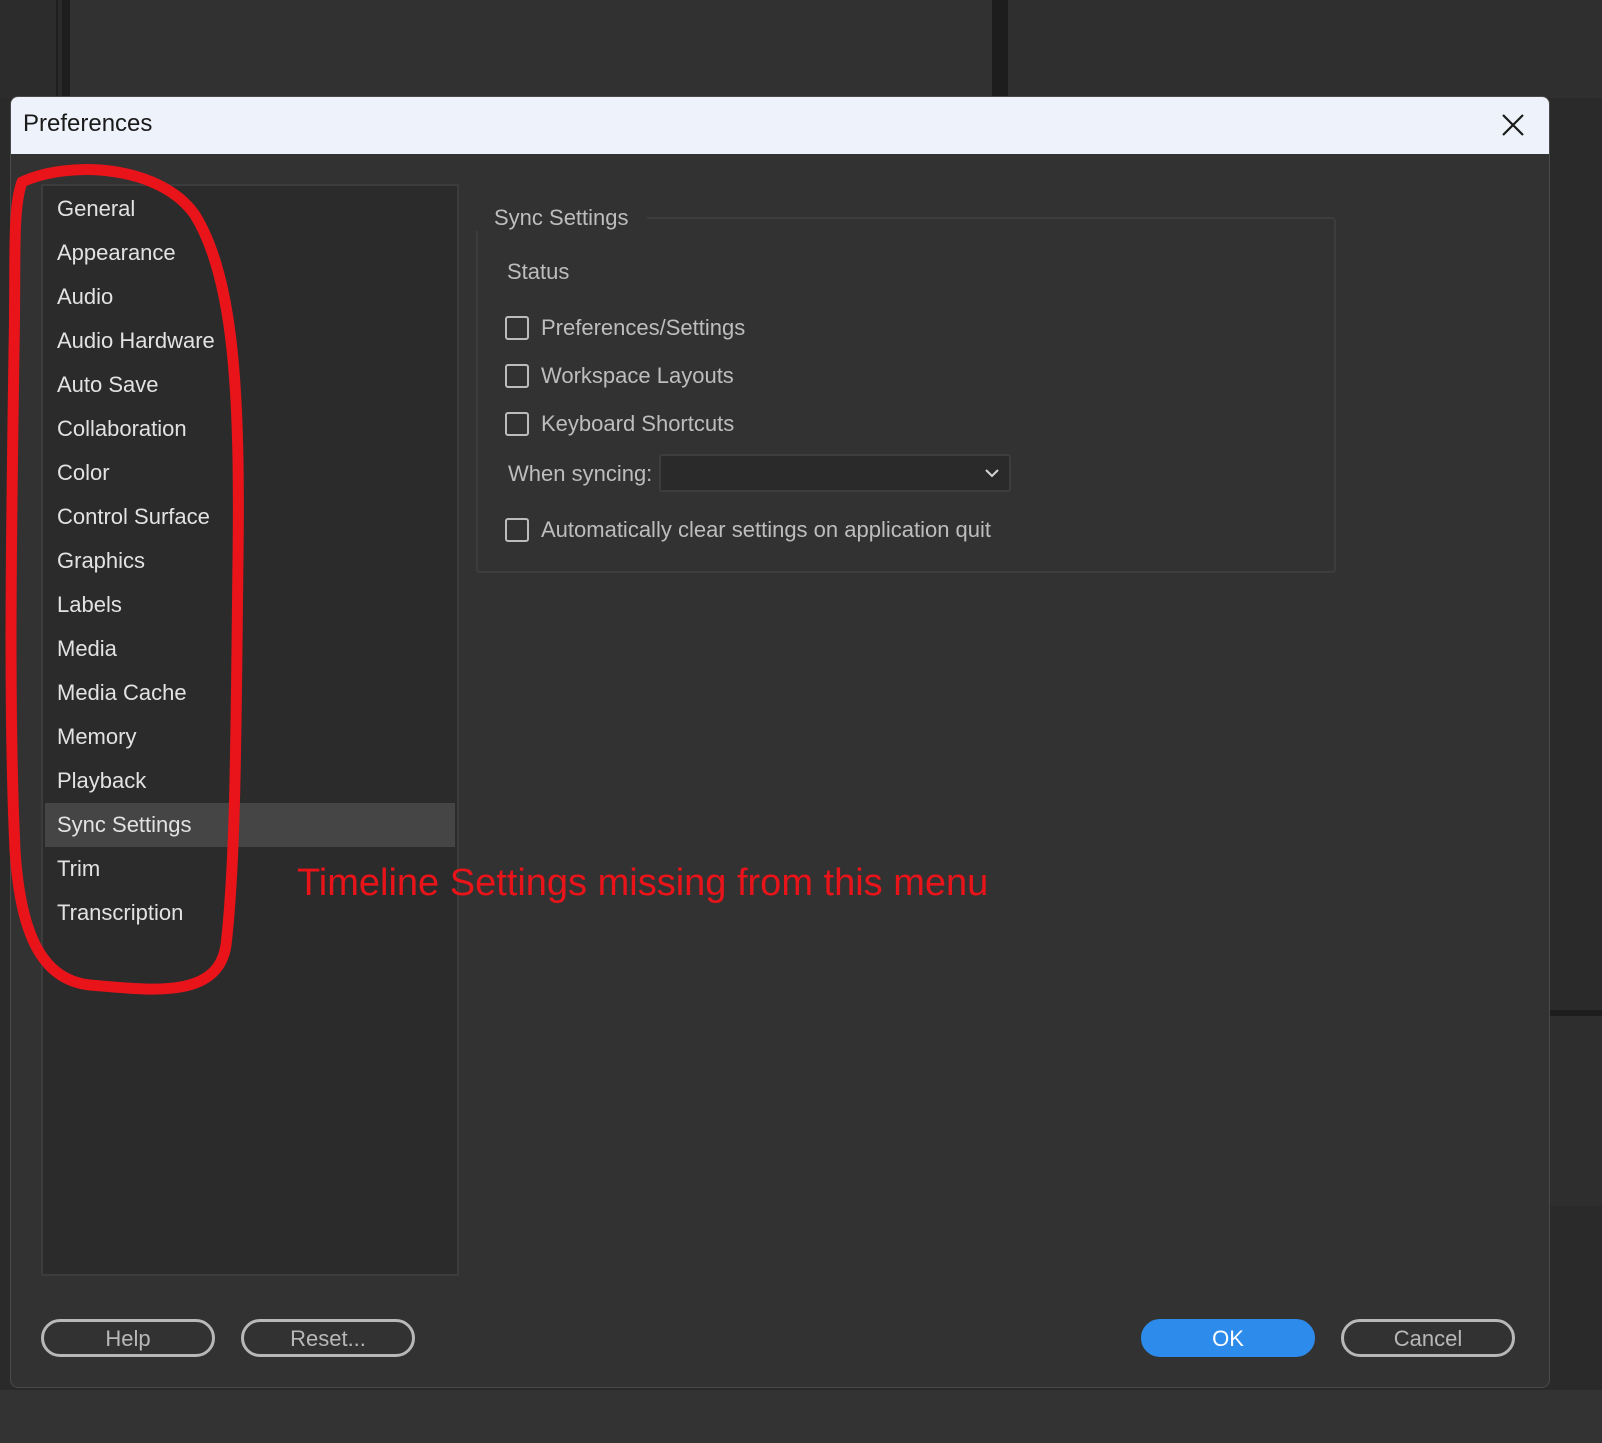  What do you see at coordinates (128, 1338) in the screenshot?
I see `help-button: Help` at bounding box center [128, 1338].